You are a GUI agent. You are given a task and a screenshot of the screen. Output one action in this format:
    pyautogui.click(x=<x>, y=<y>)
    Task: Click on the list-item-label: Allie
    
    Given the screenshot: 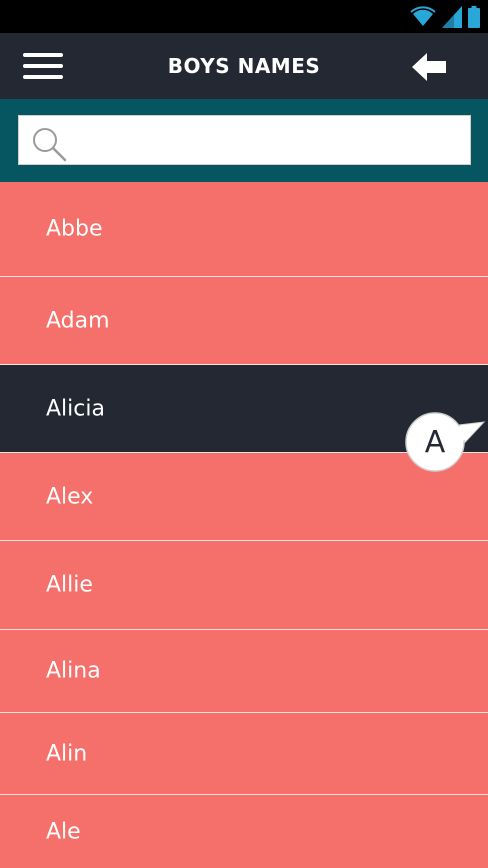 What is the action you would take?
    pyautogui.click(x=69, y=585)
    